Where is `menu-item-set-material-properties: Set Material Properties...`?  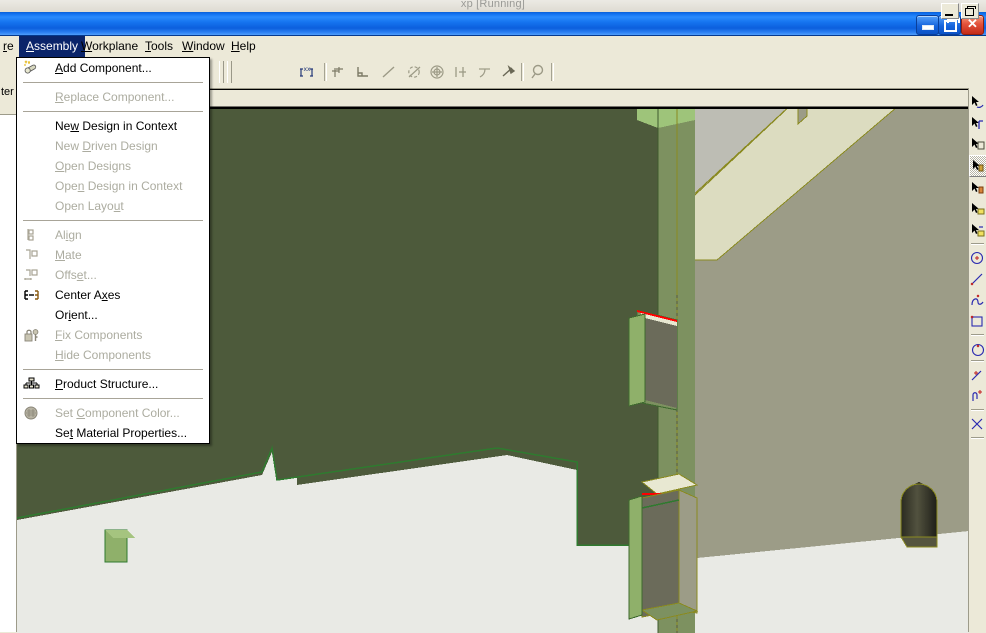 menu-item-set-material-properties: Set Material Properties... is located at coordinates (113, 433).